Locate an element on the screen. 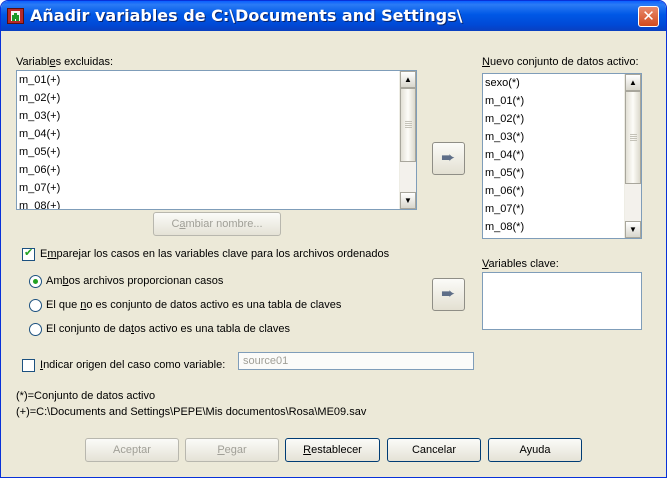 The image size is (667, 478). list-item: m_03(*) is located at coordinates (562, 137).